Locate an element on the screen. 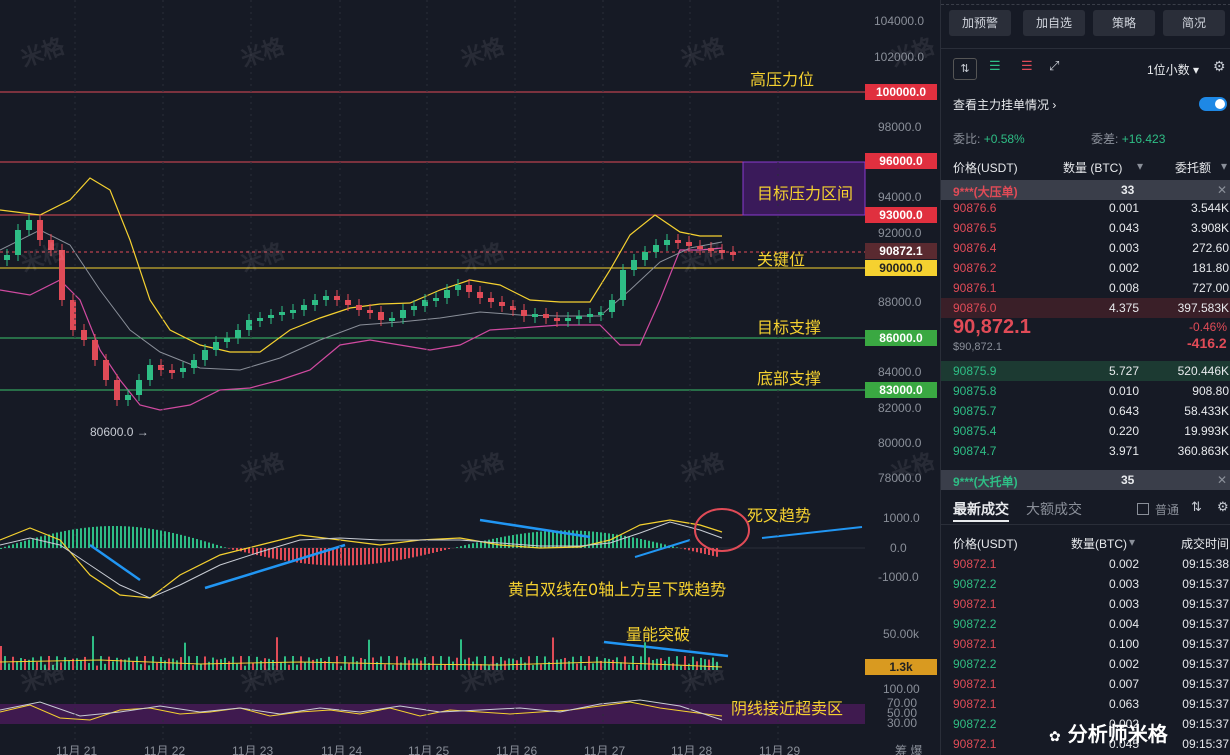 The image size is (1230, 755). trade-time: 09:15:37 is located at coordinates (1205, 604).